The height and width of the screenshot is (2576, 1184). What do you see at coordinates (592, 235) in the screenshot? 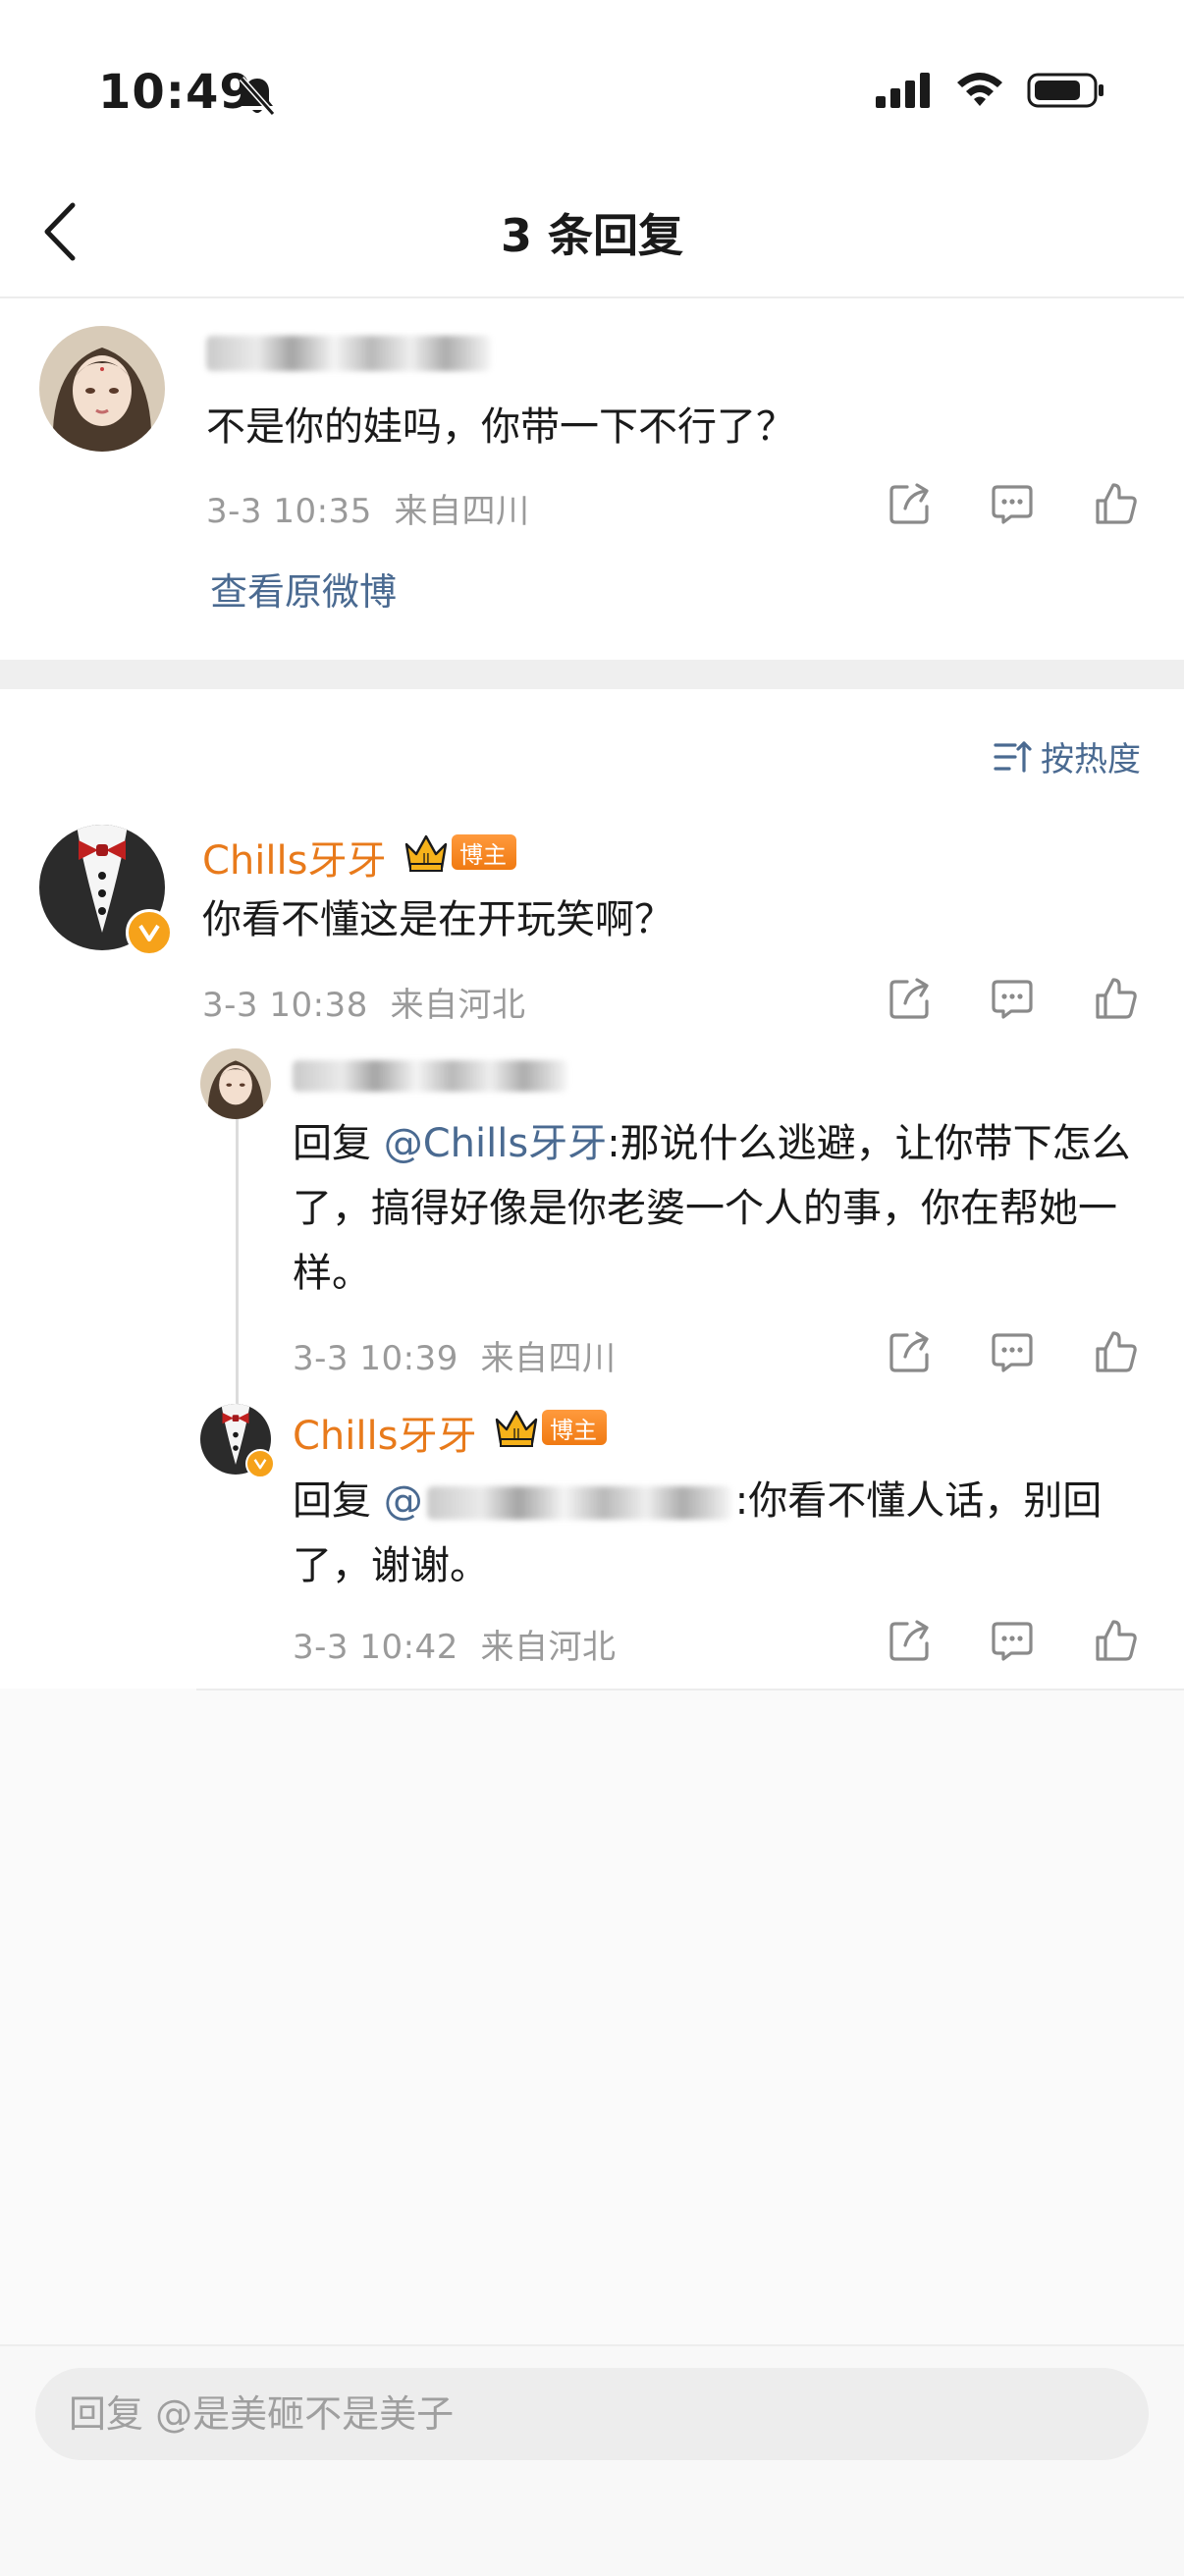
I see `page-title: 3 条回复` at bounding box center [592, 235].